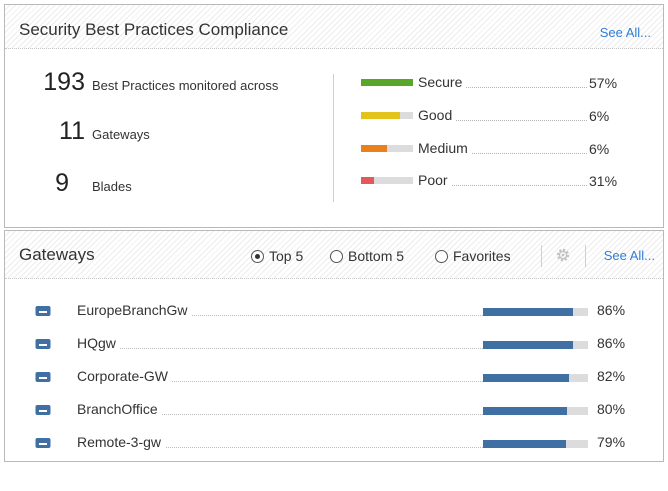 Image resolution: width=668 pixels, height=491 pixels. What do you see at coordinates (611, 409) in the screenshot?
I see `gateway-percent: 80%` at bounding box center [611, 409].